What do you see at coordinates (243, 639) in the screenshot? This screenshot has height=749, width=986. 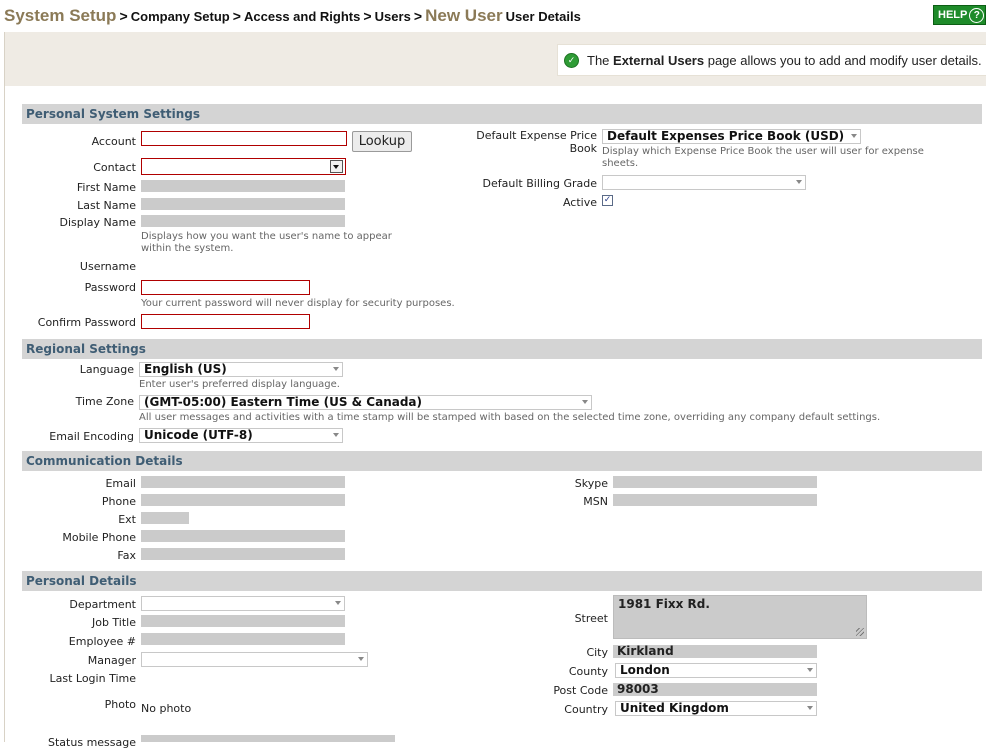 I see `employee-number-input` at bounding box center [243, 639].